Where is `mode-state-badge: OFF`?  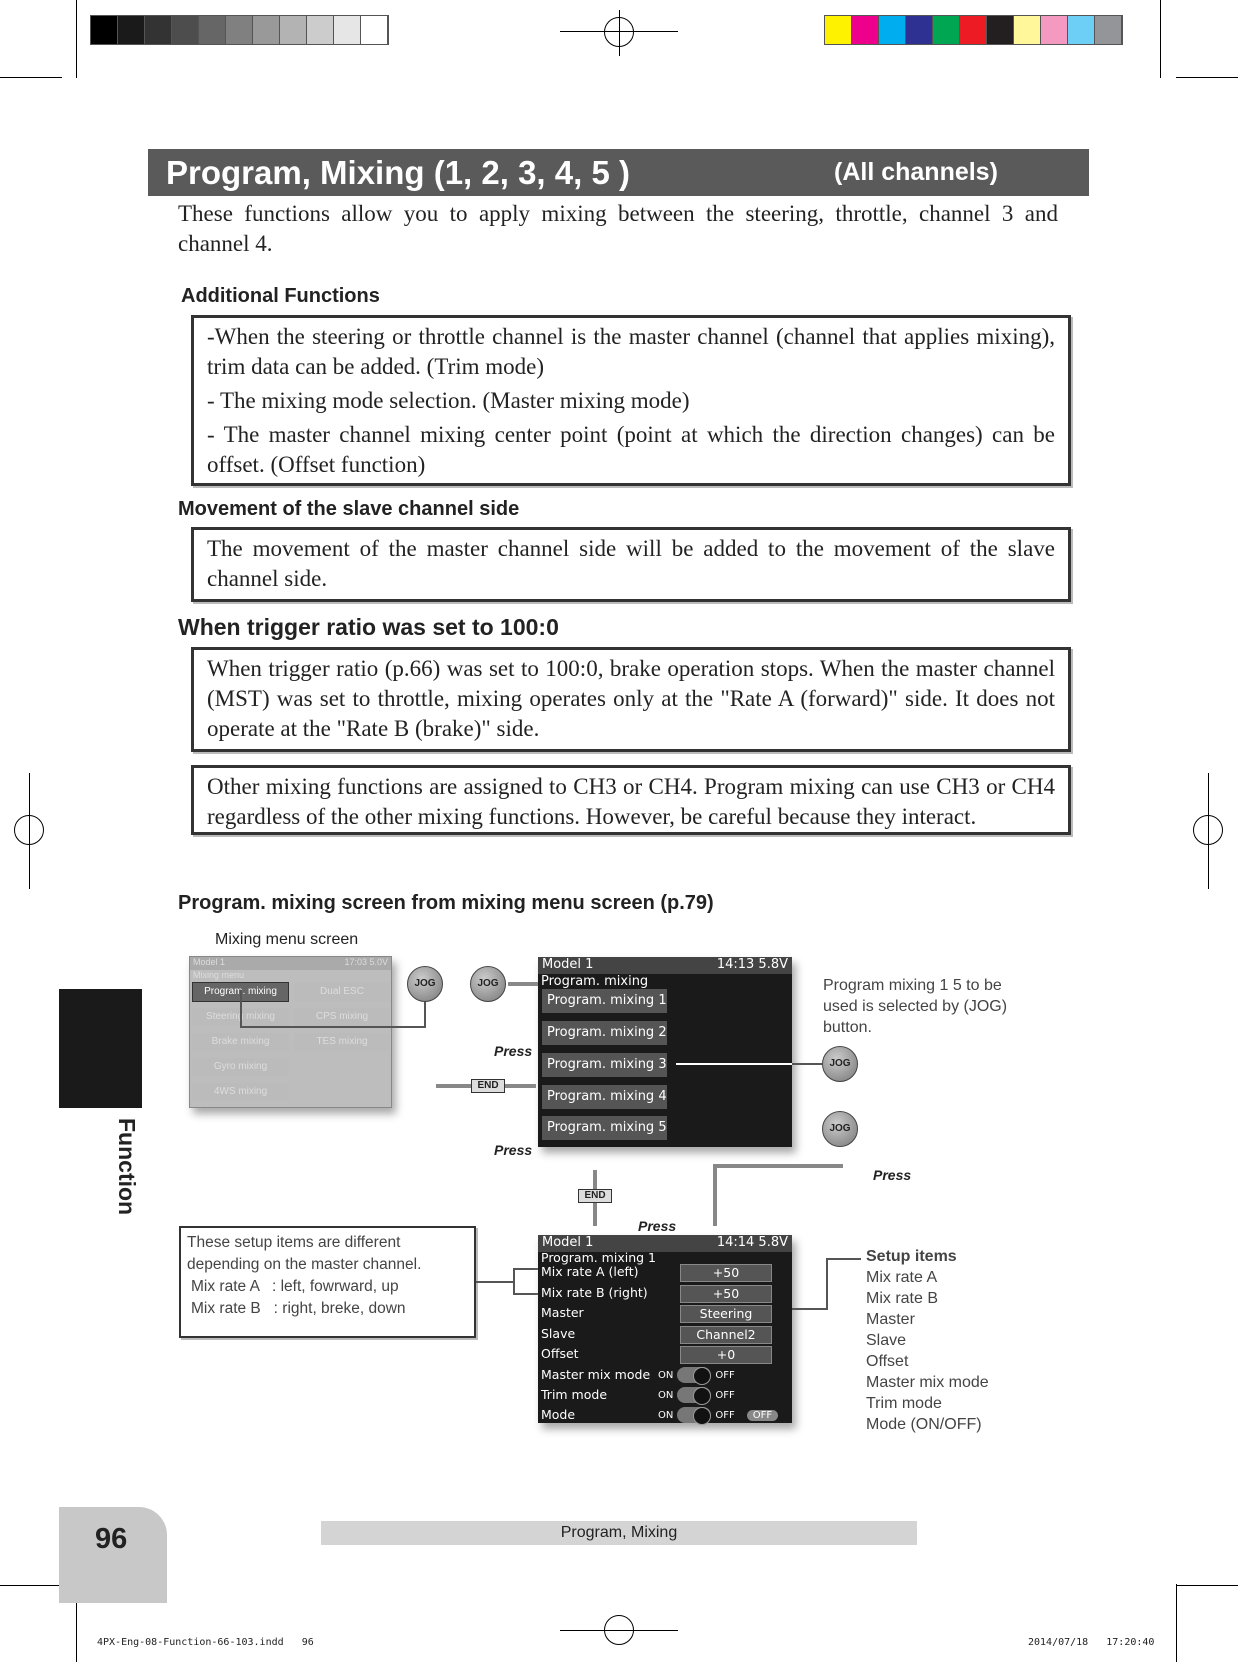
mode-state-badge: OFF is located at coordinates (762, 1415).